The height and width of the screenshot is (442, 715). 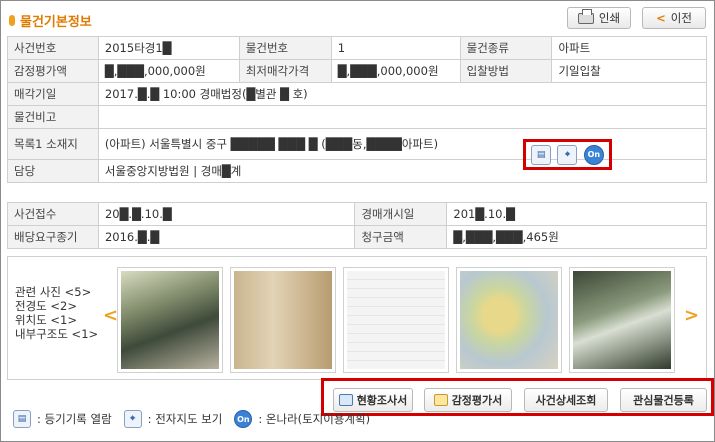 I want to click on deadline-value: 2016.█.█, so click(x=226, y=237).